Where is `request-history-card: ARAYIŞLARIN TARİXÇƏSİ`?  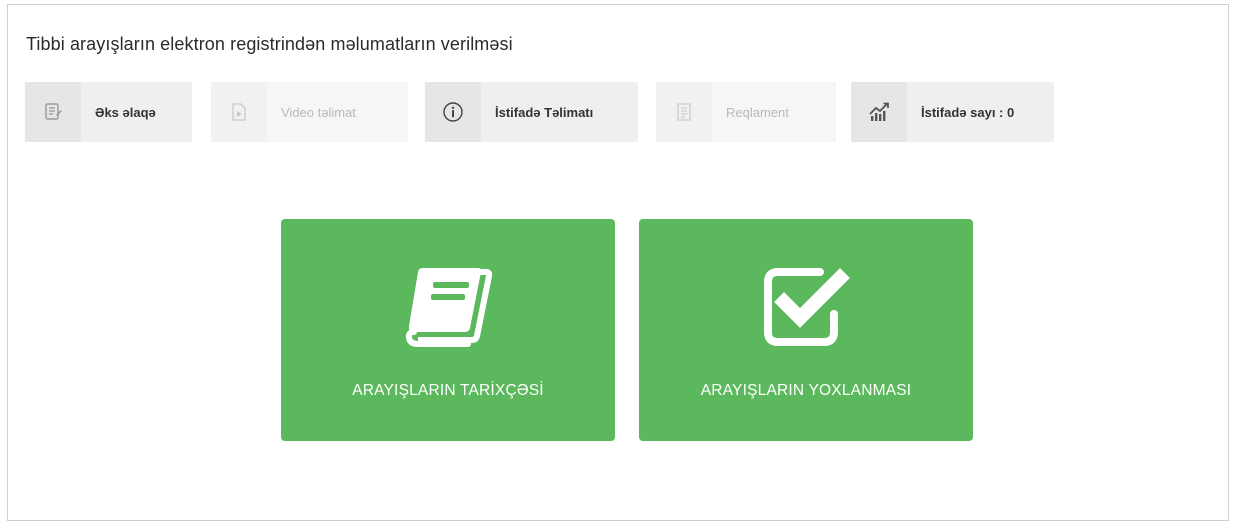 request-history-card: ARAYIŞLARIN TARİXÇƏSİ is located at coordinates (448, 330).